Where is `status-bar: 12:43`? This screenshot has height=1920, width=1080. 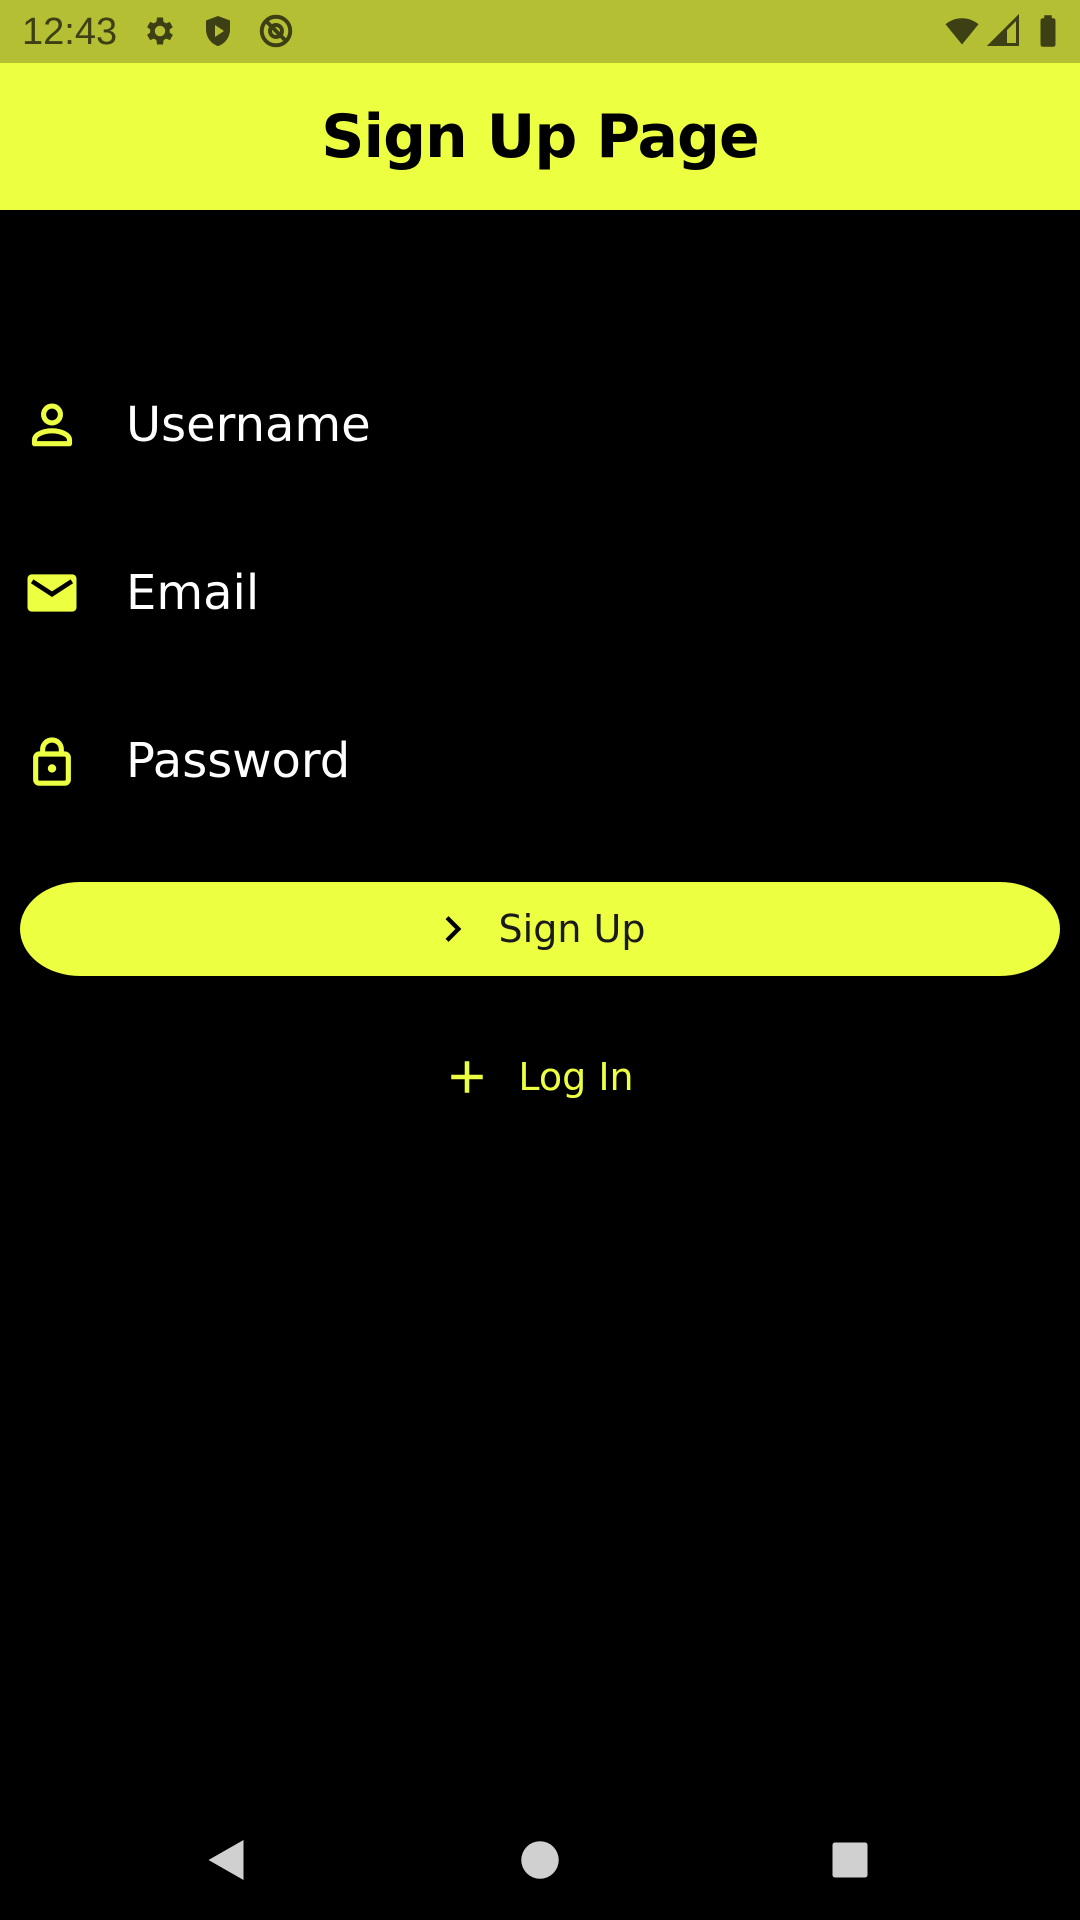 status-bar: 12:43 is located at coordinates (540, 31).